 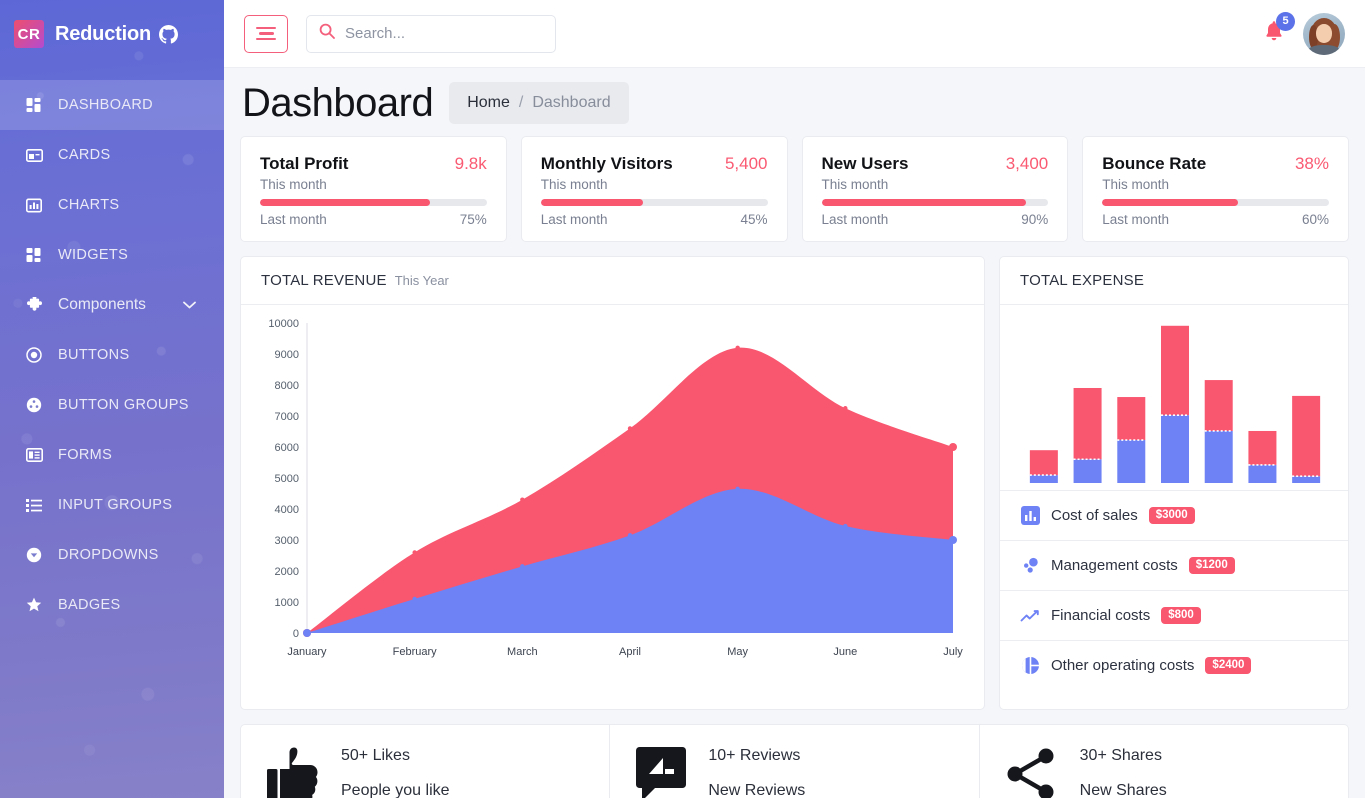 What do you see at coordinates (488, 103) in the screenshot?
I see `breadcrumb-home: Home` at bounding box center [488, 103].